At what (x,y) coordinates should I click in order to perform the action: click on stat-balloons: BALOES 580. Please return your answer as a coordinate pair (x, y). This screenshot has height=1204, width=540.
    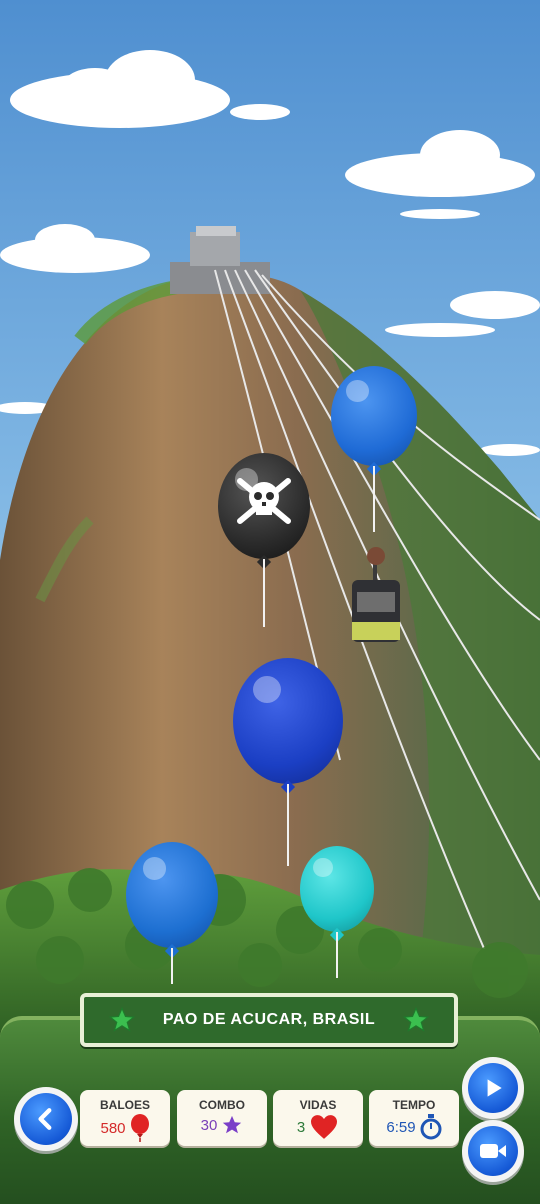
    Looking at the image, I should click on (125, 1118).